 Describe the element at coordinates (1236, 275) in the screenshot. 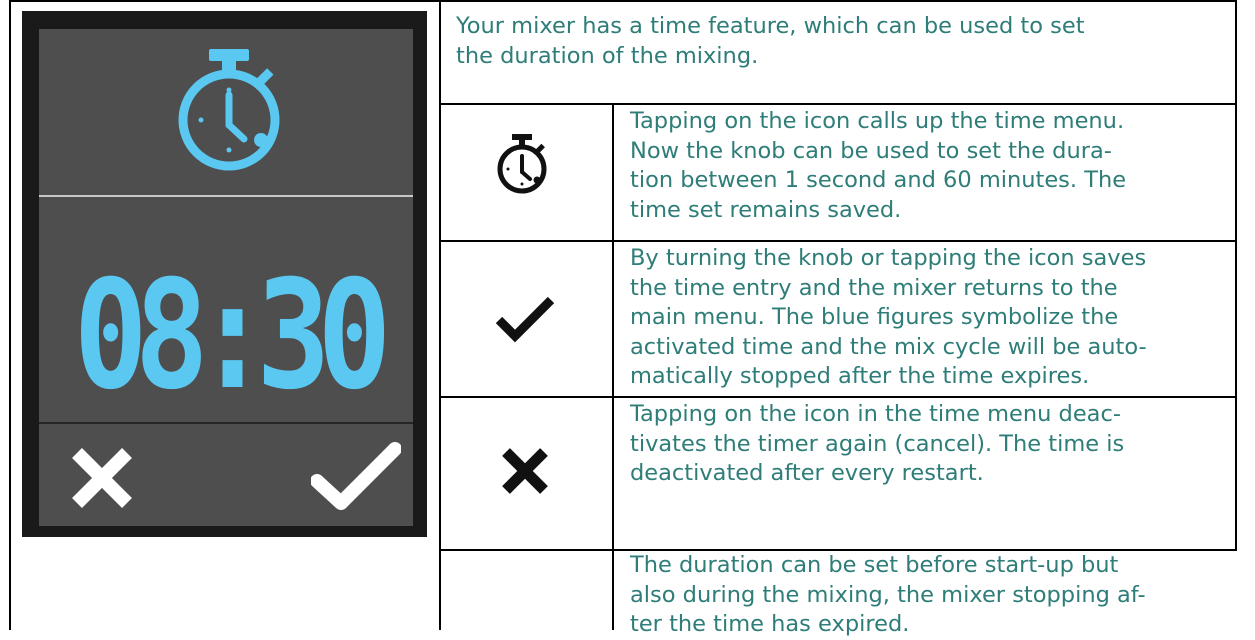

I see `table-right-border` at that location.